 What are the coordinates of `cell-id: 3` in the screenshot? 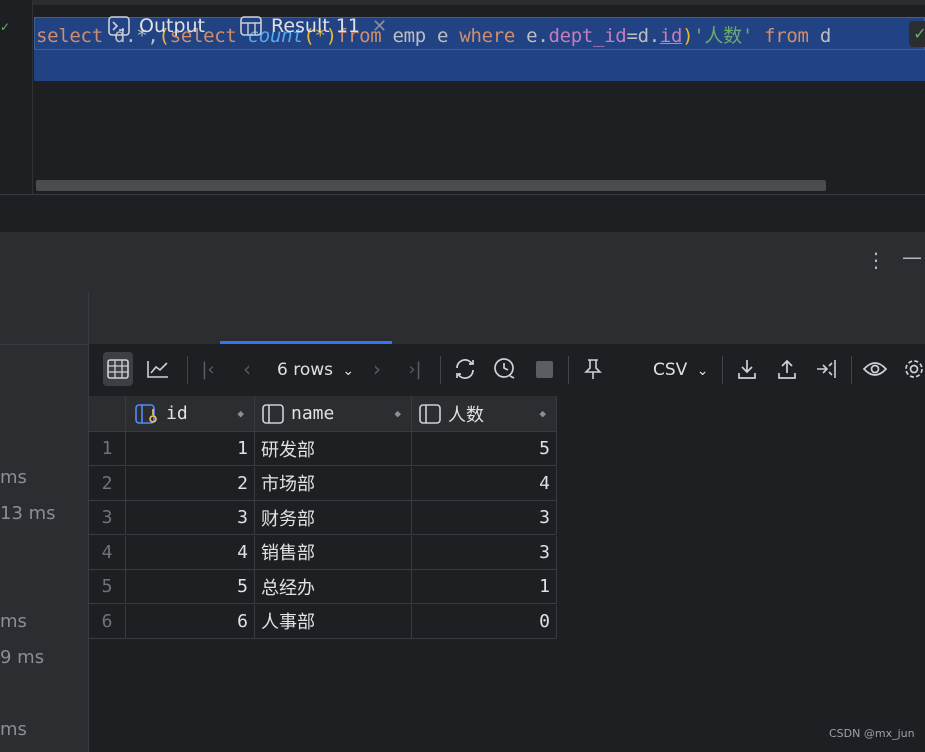 It's located at (190, 518).